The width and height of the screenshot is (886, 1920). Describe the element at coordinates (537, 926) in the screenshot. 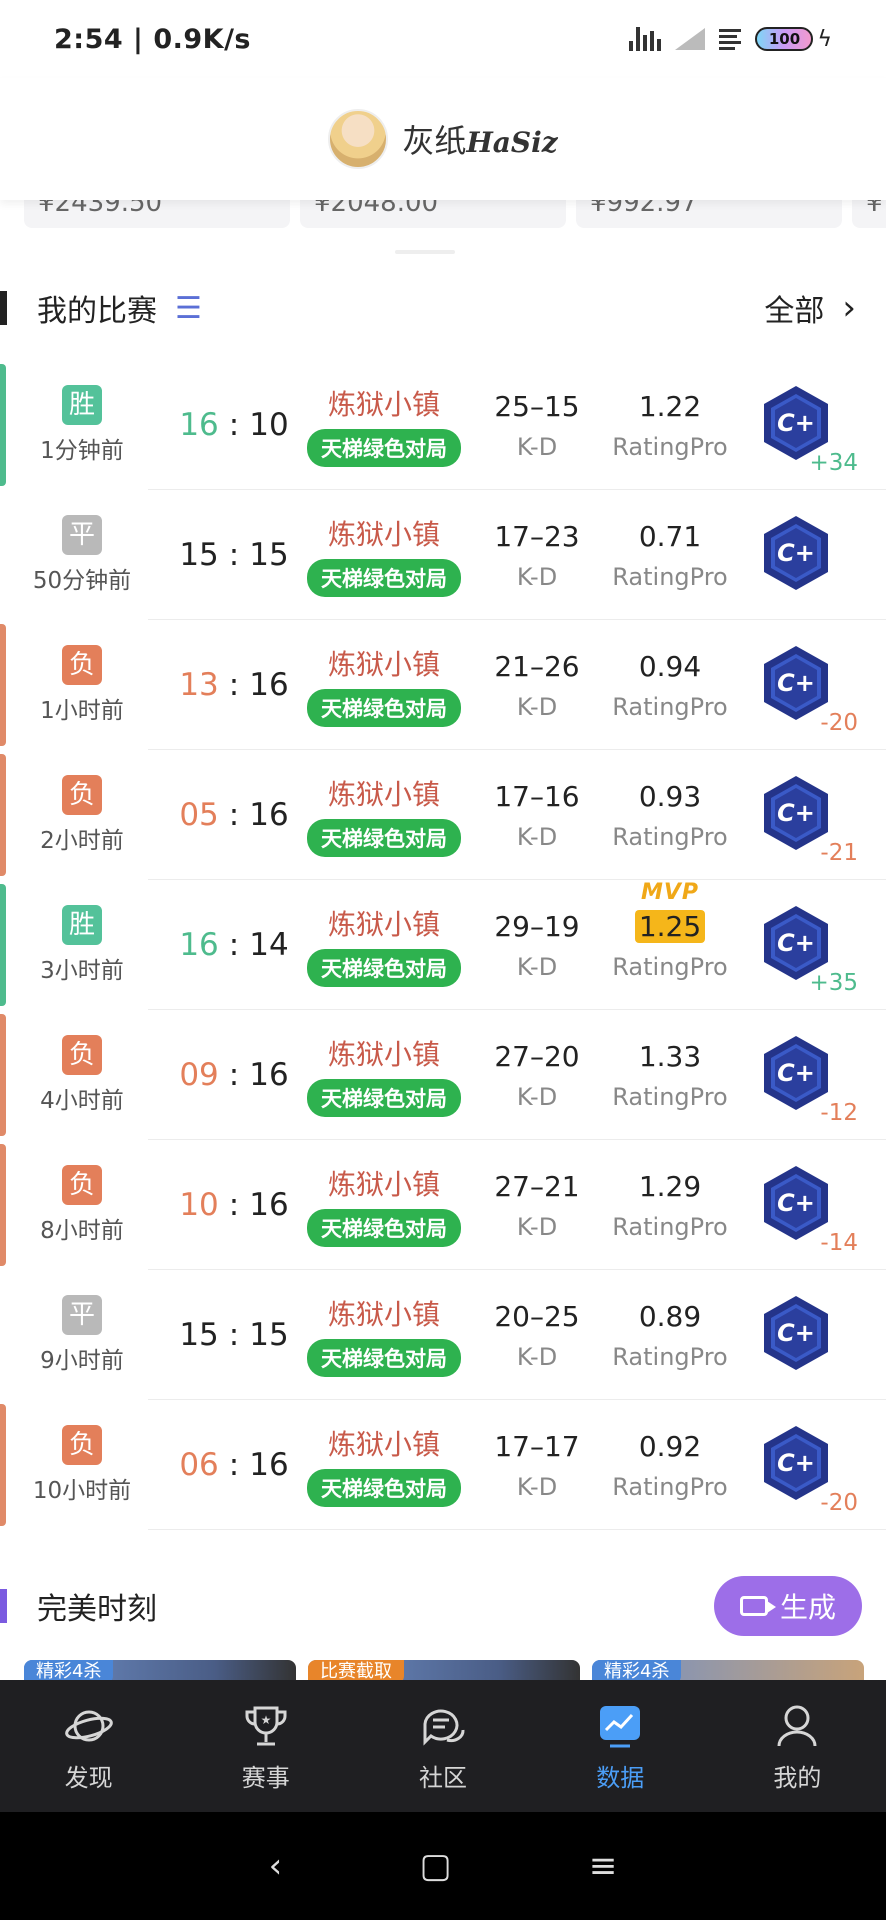

I see `kd-value: 29–19` at that location.